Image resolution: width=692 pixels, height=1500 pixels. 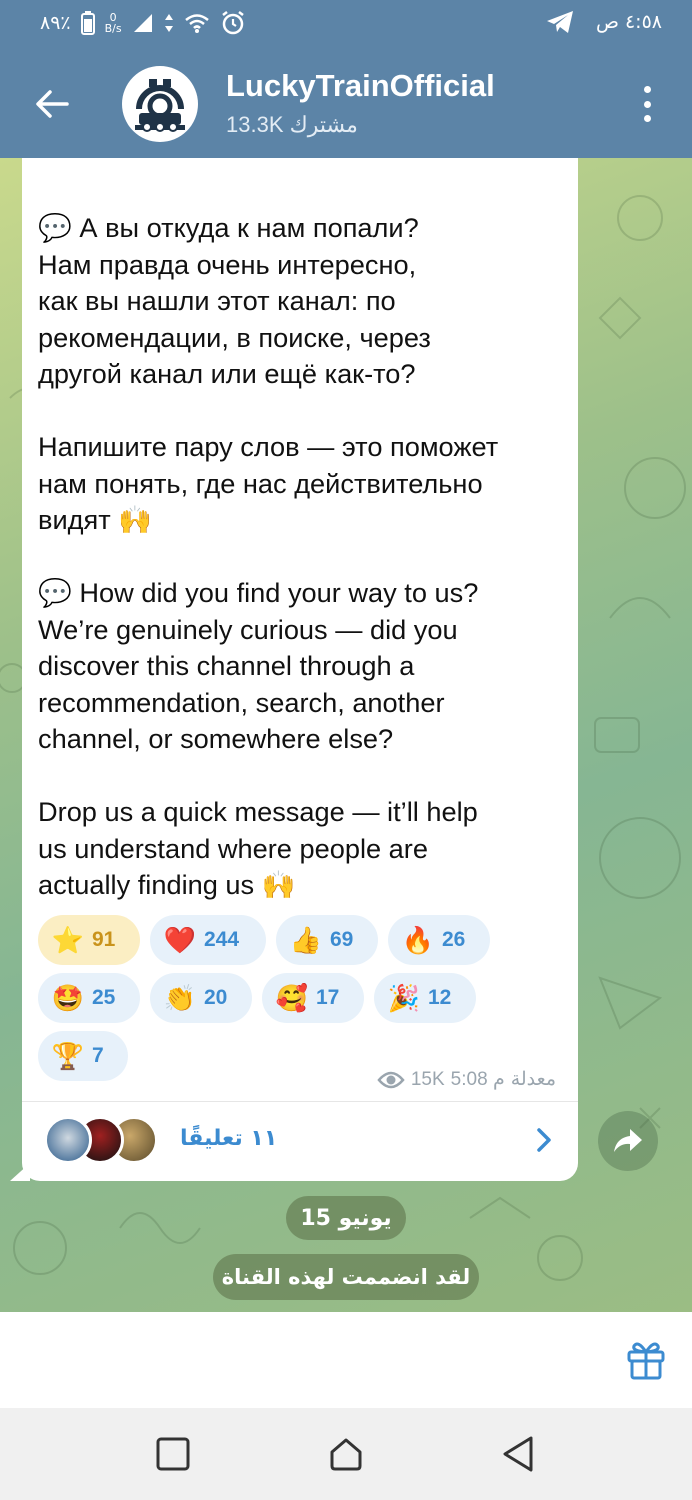 What do you see at coordinates (104, 997) in the screenshot?
I see `reaction-count: 25` at bounding box center [104, 997].